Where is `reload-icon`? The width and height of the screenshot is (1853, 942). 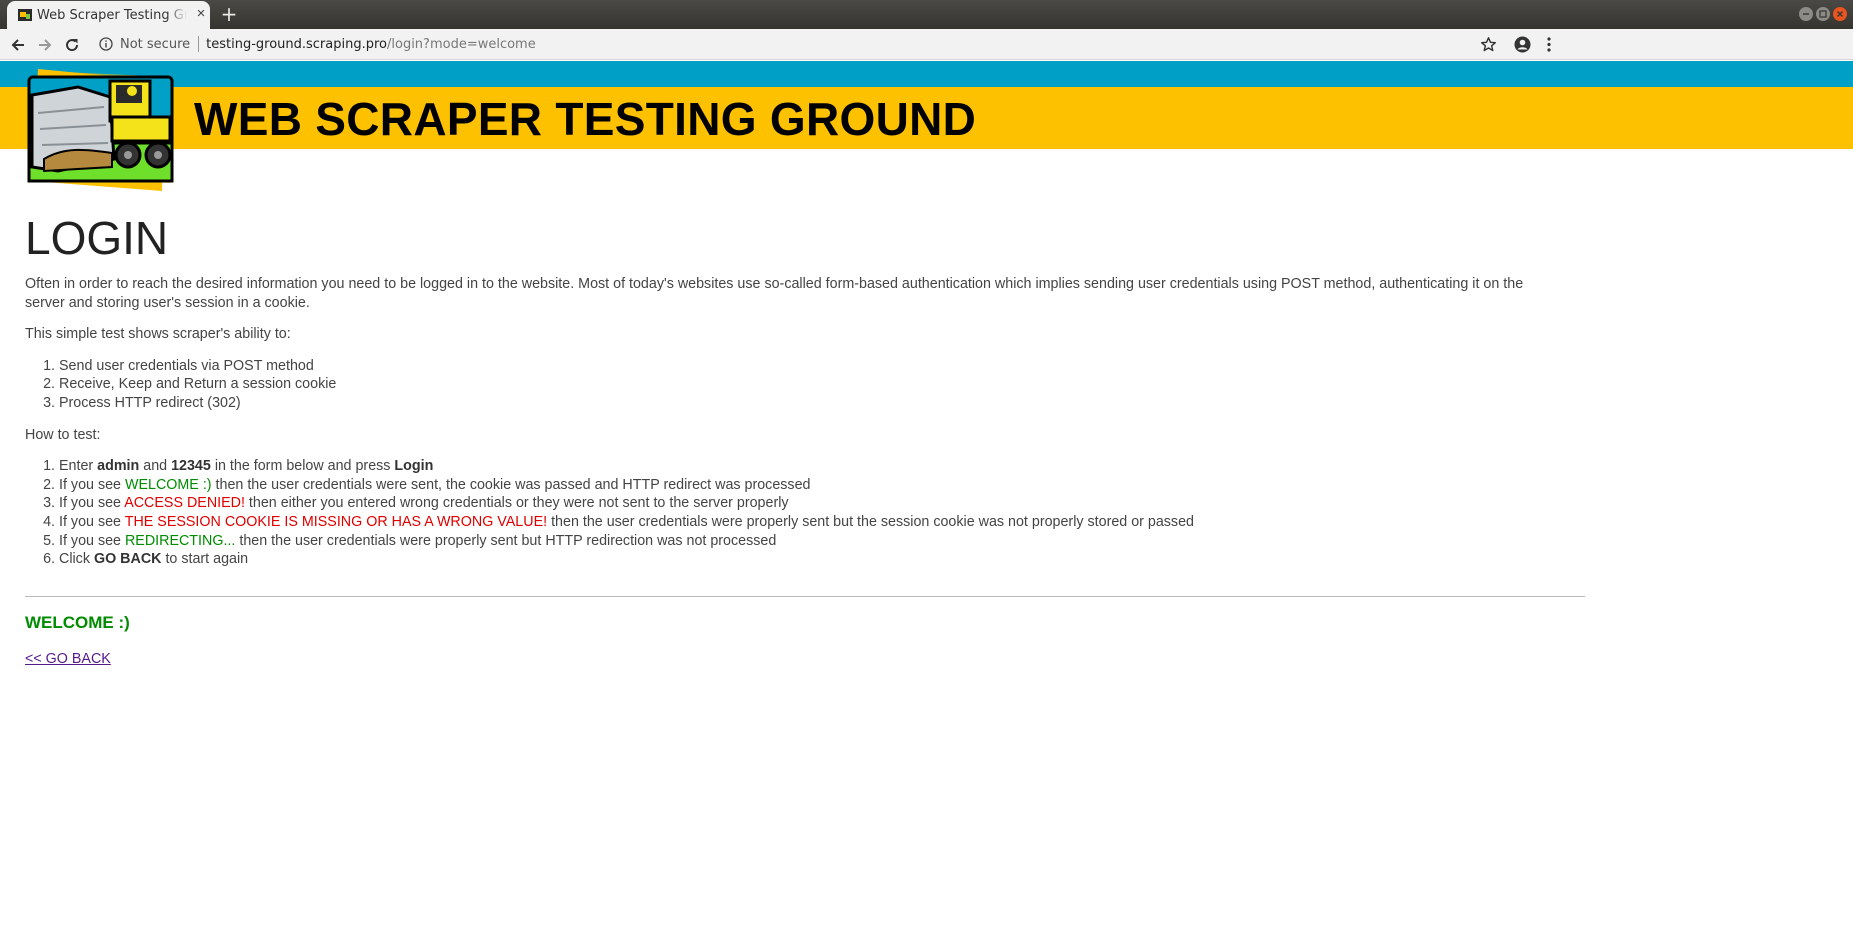 reload-icon is located at coordinates (72, 45).